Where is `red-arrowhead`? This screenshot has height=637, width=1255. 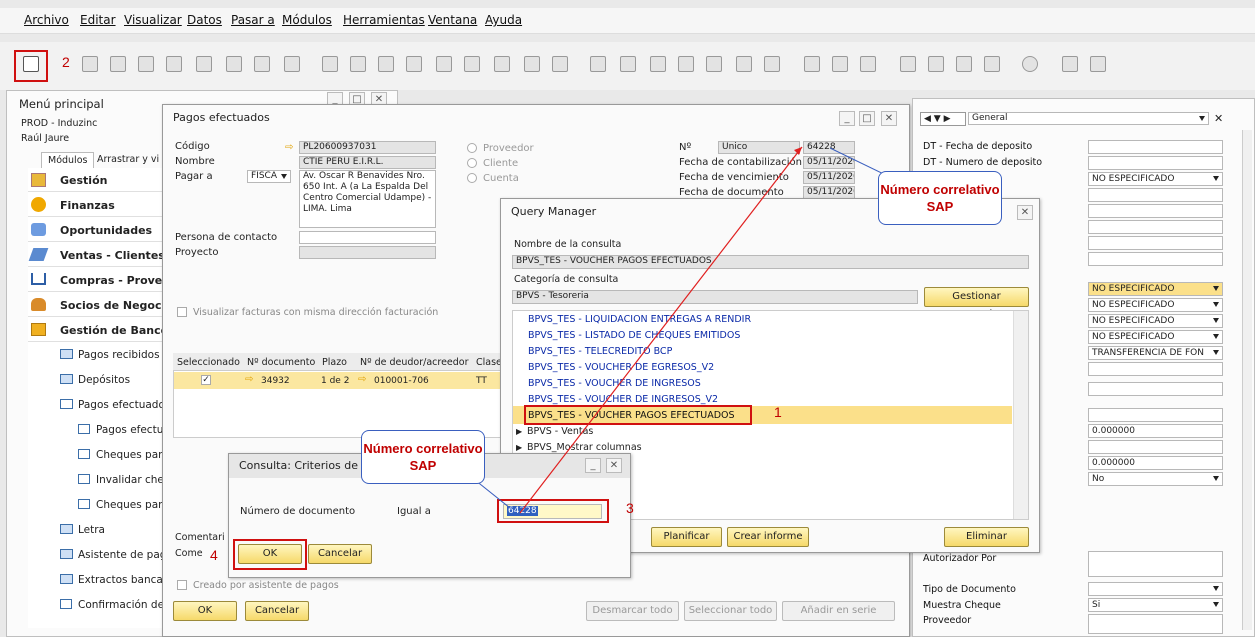 red-arrowhead is located at coordinates (798, 151).